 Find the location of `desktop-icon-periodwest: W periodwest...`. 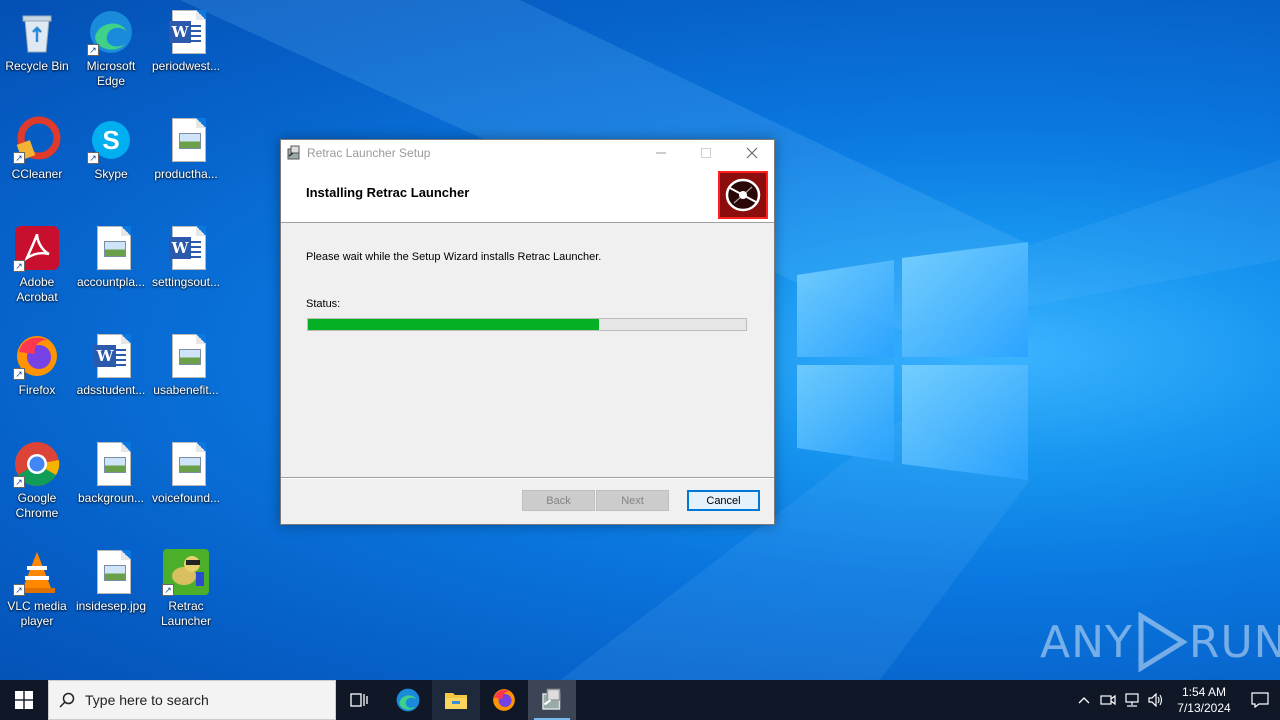

desktop-icon-periodwest: W periodwest... is located at coordinates (186, 41).